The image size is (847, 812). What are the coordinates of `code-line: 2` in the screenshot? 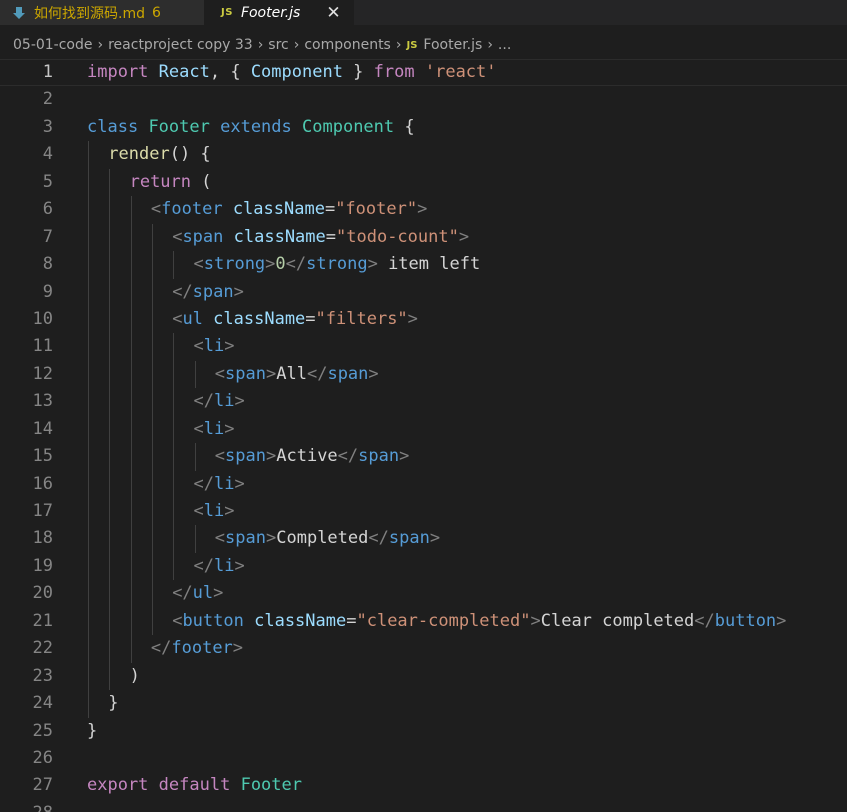 It's located at (423, 99).